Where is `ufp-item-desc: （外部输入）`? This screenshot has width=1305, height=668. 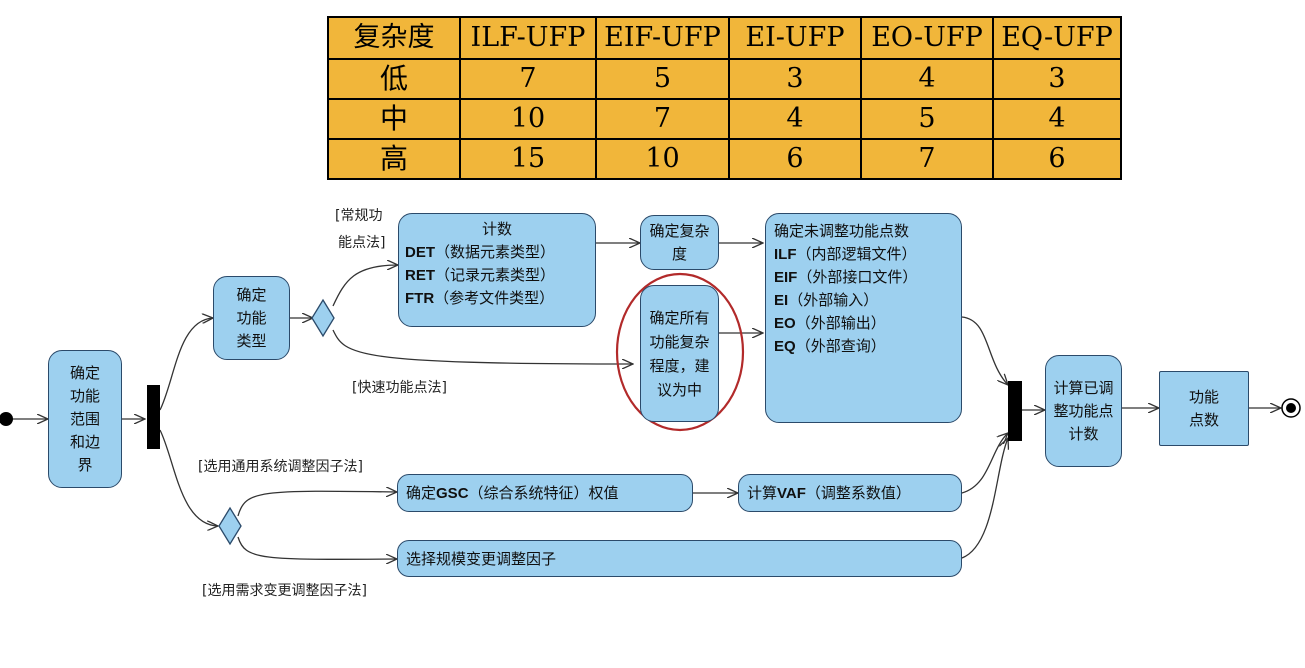 ufp-item-desc: （外部输入） is located at coordinates (833, 300).